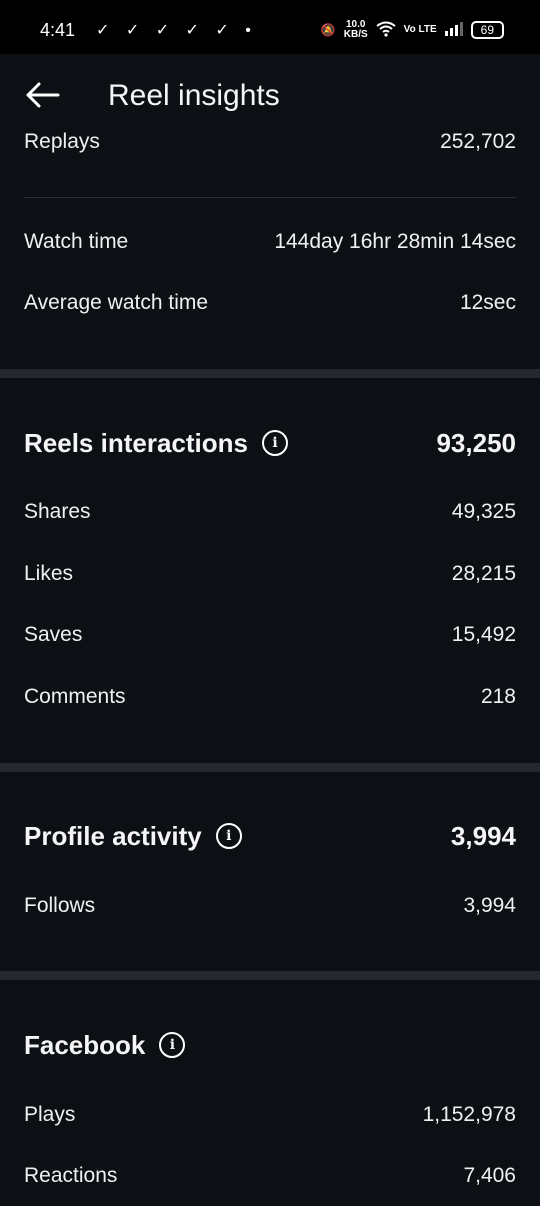  I want to click on mute-icon: 🔕, so click(328, 30).